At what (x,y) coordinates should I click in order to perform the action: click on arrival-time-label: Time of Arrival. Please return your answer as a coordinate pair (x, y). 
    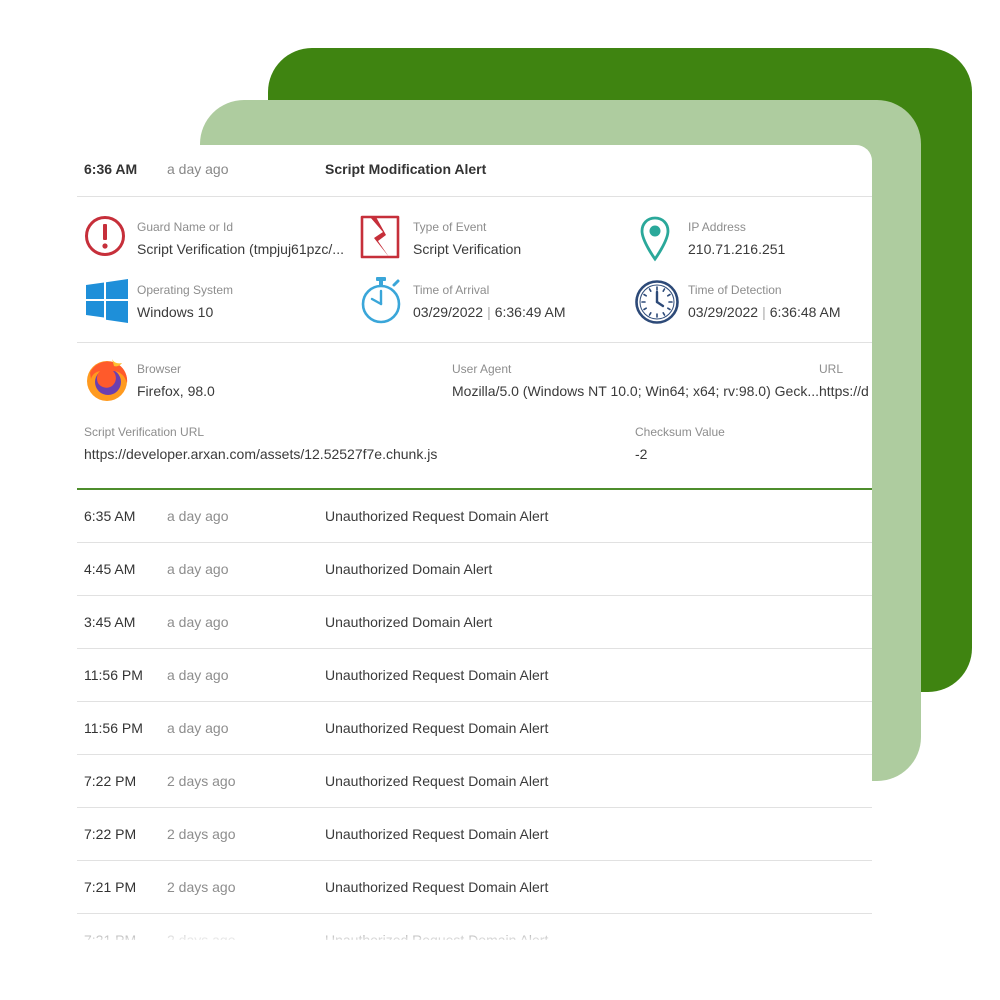
    Looking at the image, I should click on (451, 290).